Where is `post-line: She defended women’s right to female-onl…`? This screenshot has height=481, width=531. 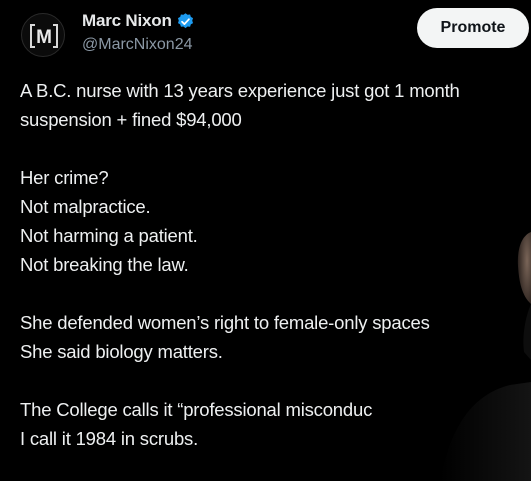 post-line: She defended women’s right to female-onl… is located at coordinates (225, 322).